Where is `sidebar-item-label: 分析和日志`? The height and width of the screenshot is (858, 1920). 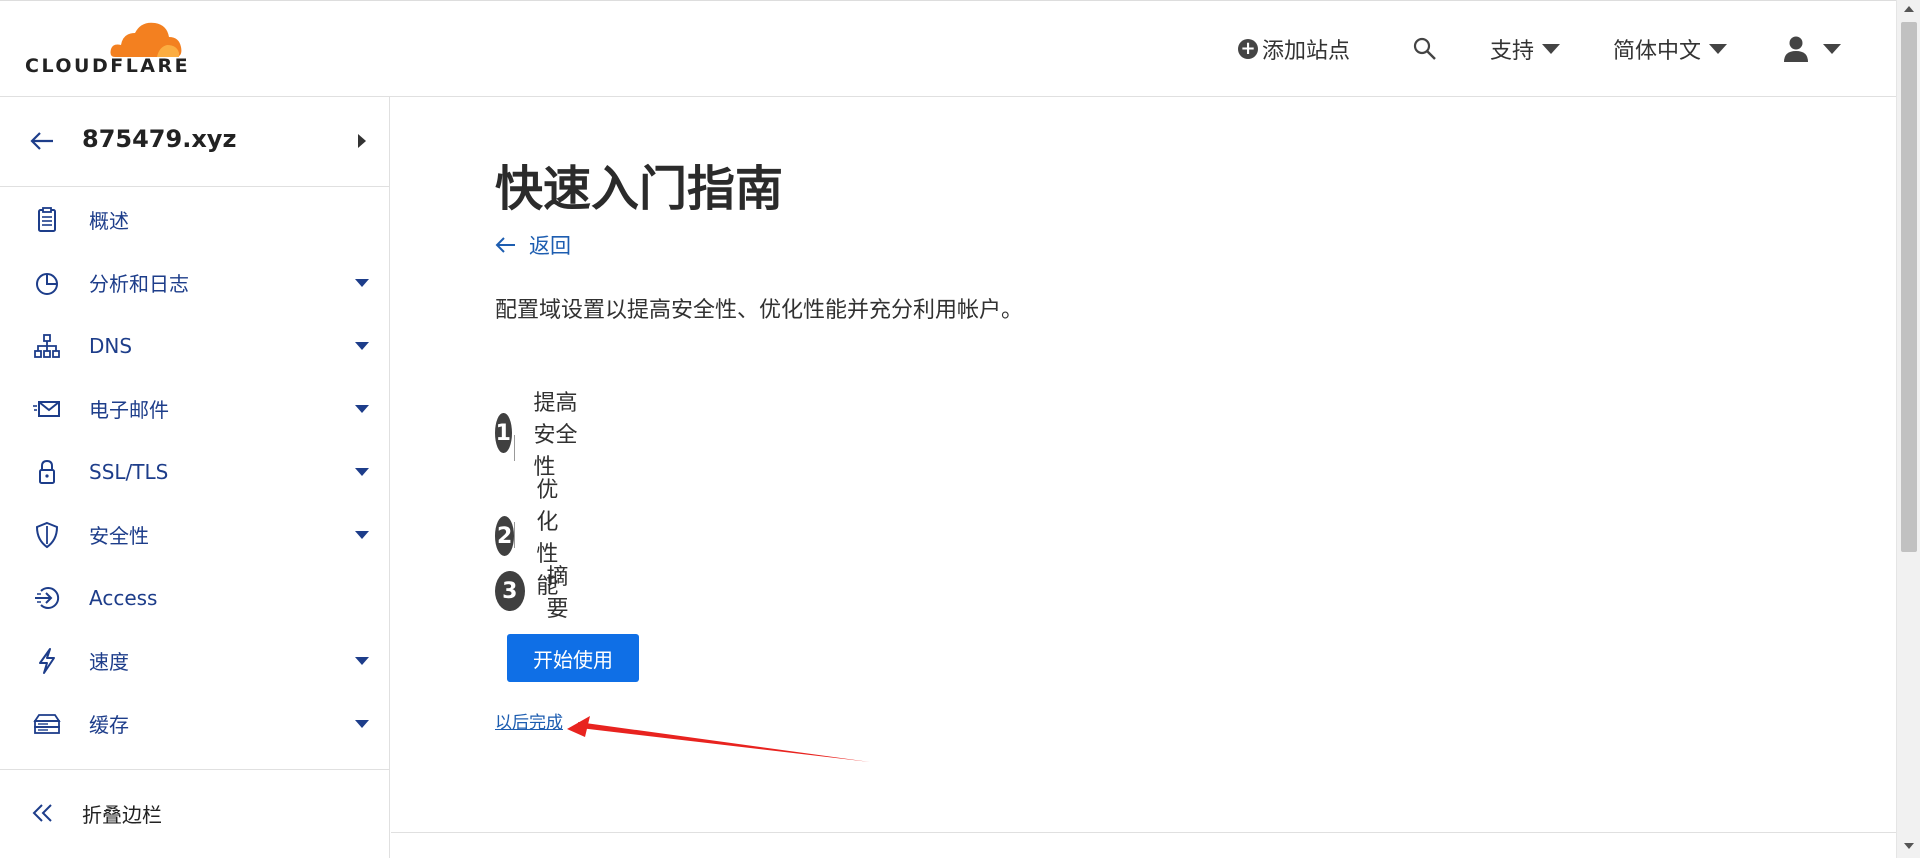
sidebar-item-label: 分析和日志 is located at coordinates (139, 284).